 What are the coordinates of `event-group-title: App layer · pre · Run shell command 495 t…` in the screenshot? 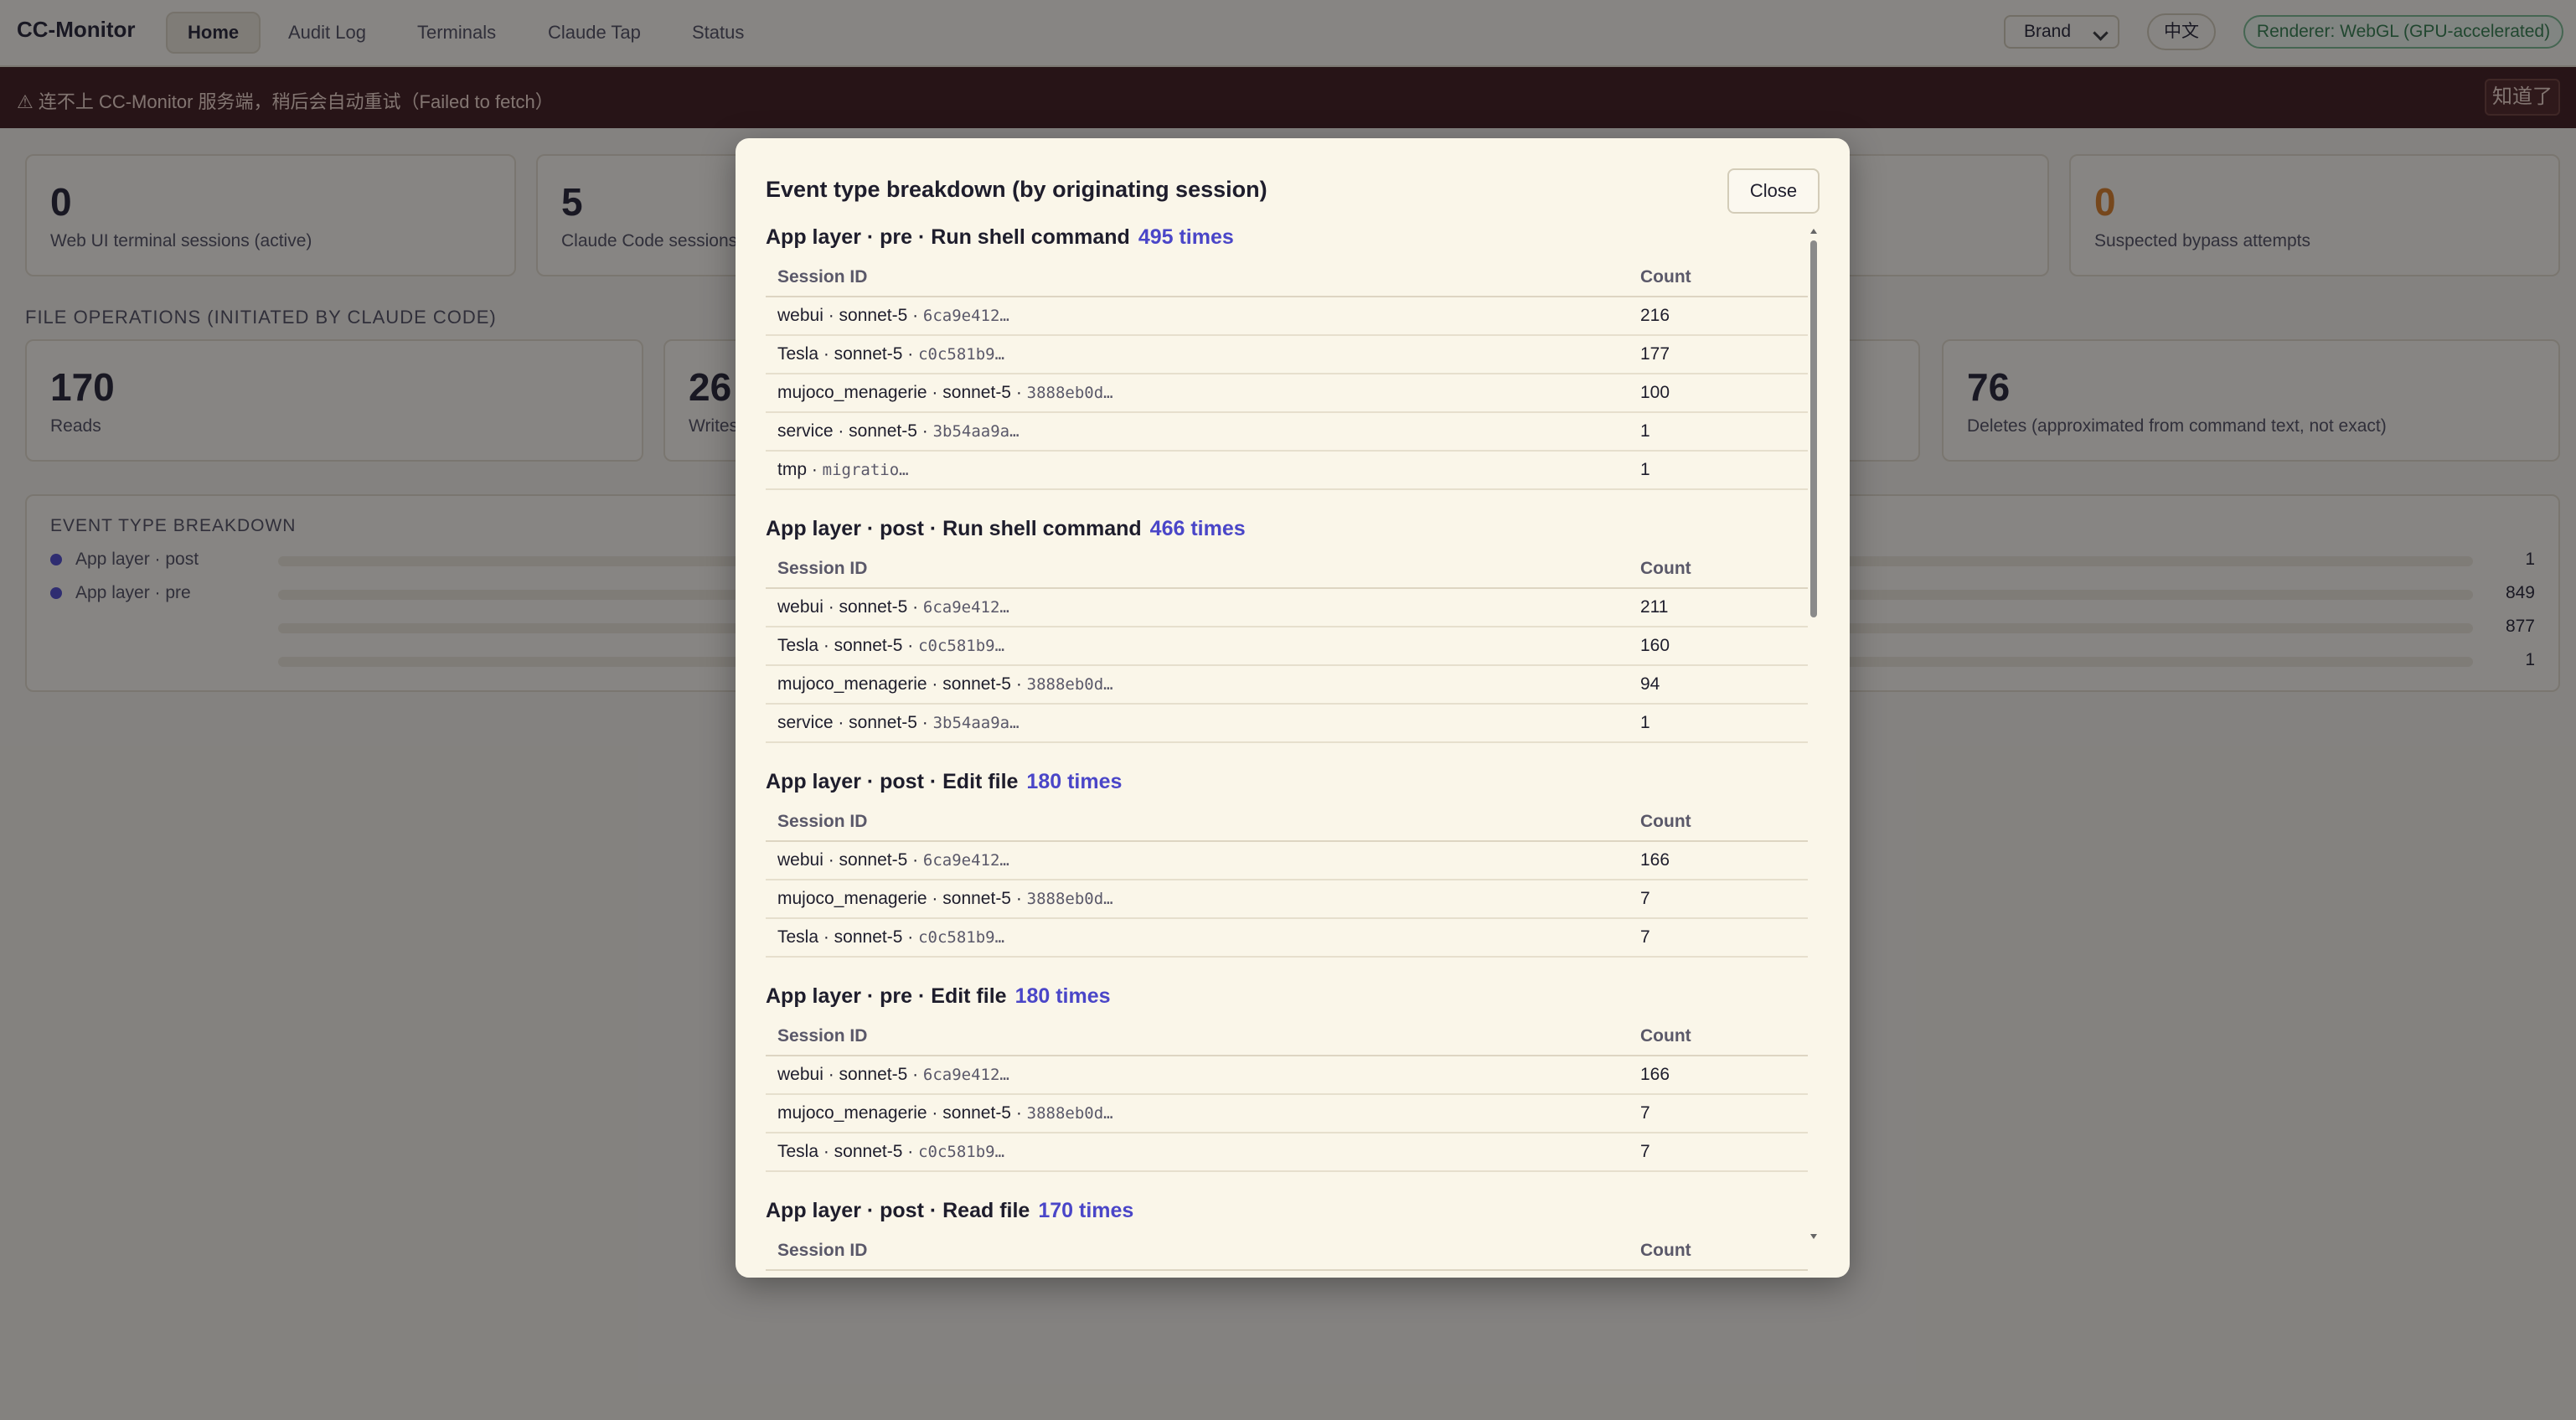 It's located at (1000, 238).